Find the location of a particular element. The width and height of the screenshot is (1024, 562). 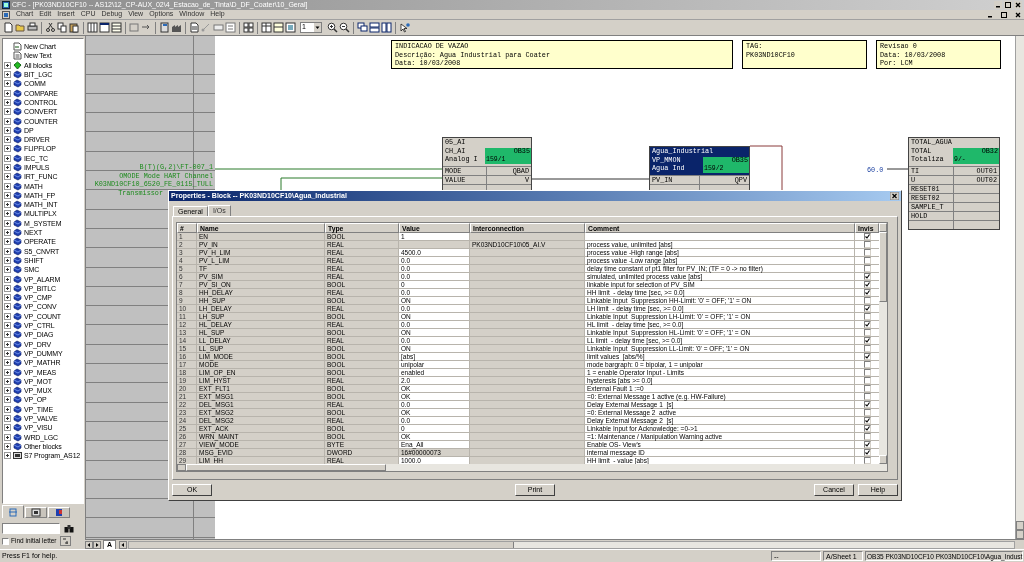

new-file-icon is located at coordinates (8, 27).